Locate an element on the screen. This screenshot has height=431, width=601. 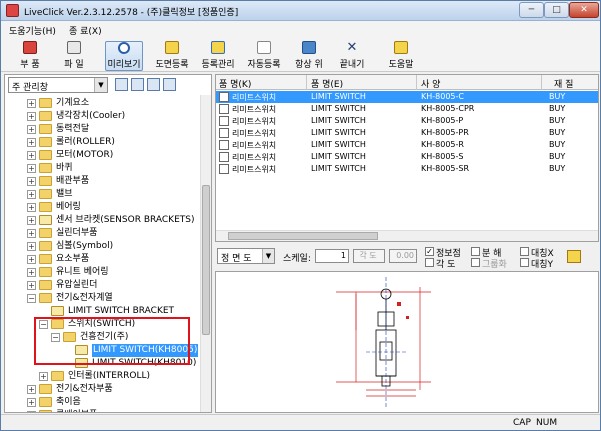
tree-scrollbar is located at coordinates (205, 253).